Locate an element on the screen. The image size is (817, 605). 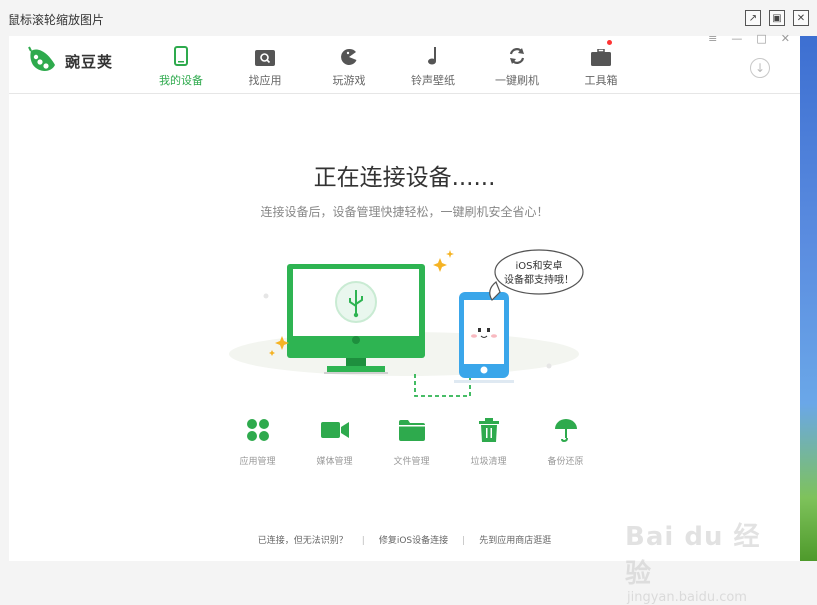
bubble-line-1: iOS和安卓 is located at coordinates (539, 265).